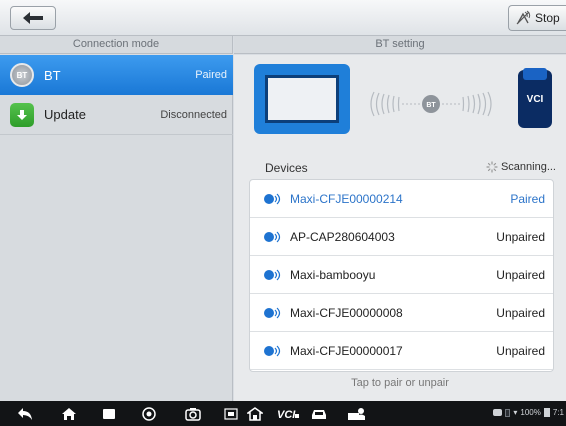 The image size is (566, 426). I want to click on mode-status: Disconnected, so click(193, 114).